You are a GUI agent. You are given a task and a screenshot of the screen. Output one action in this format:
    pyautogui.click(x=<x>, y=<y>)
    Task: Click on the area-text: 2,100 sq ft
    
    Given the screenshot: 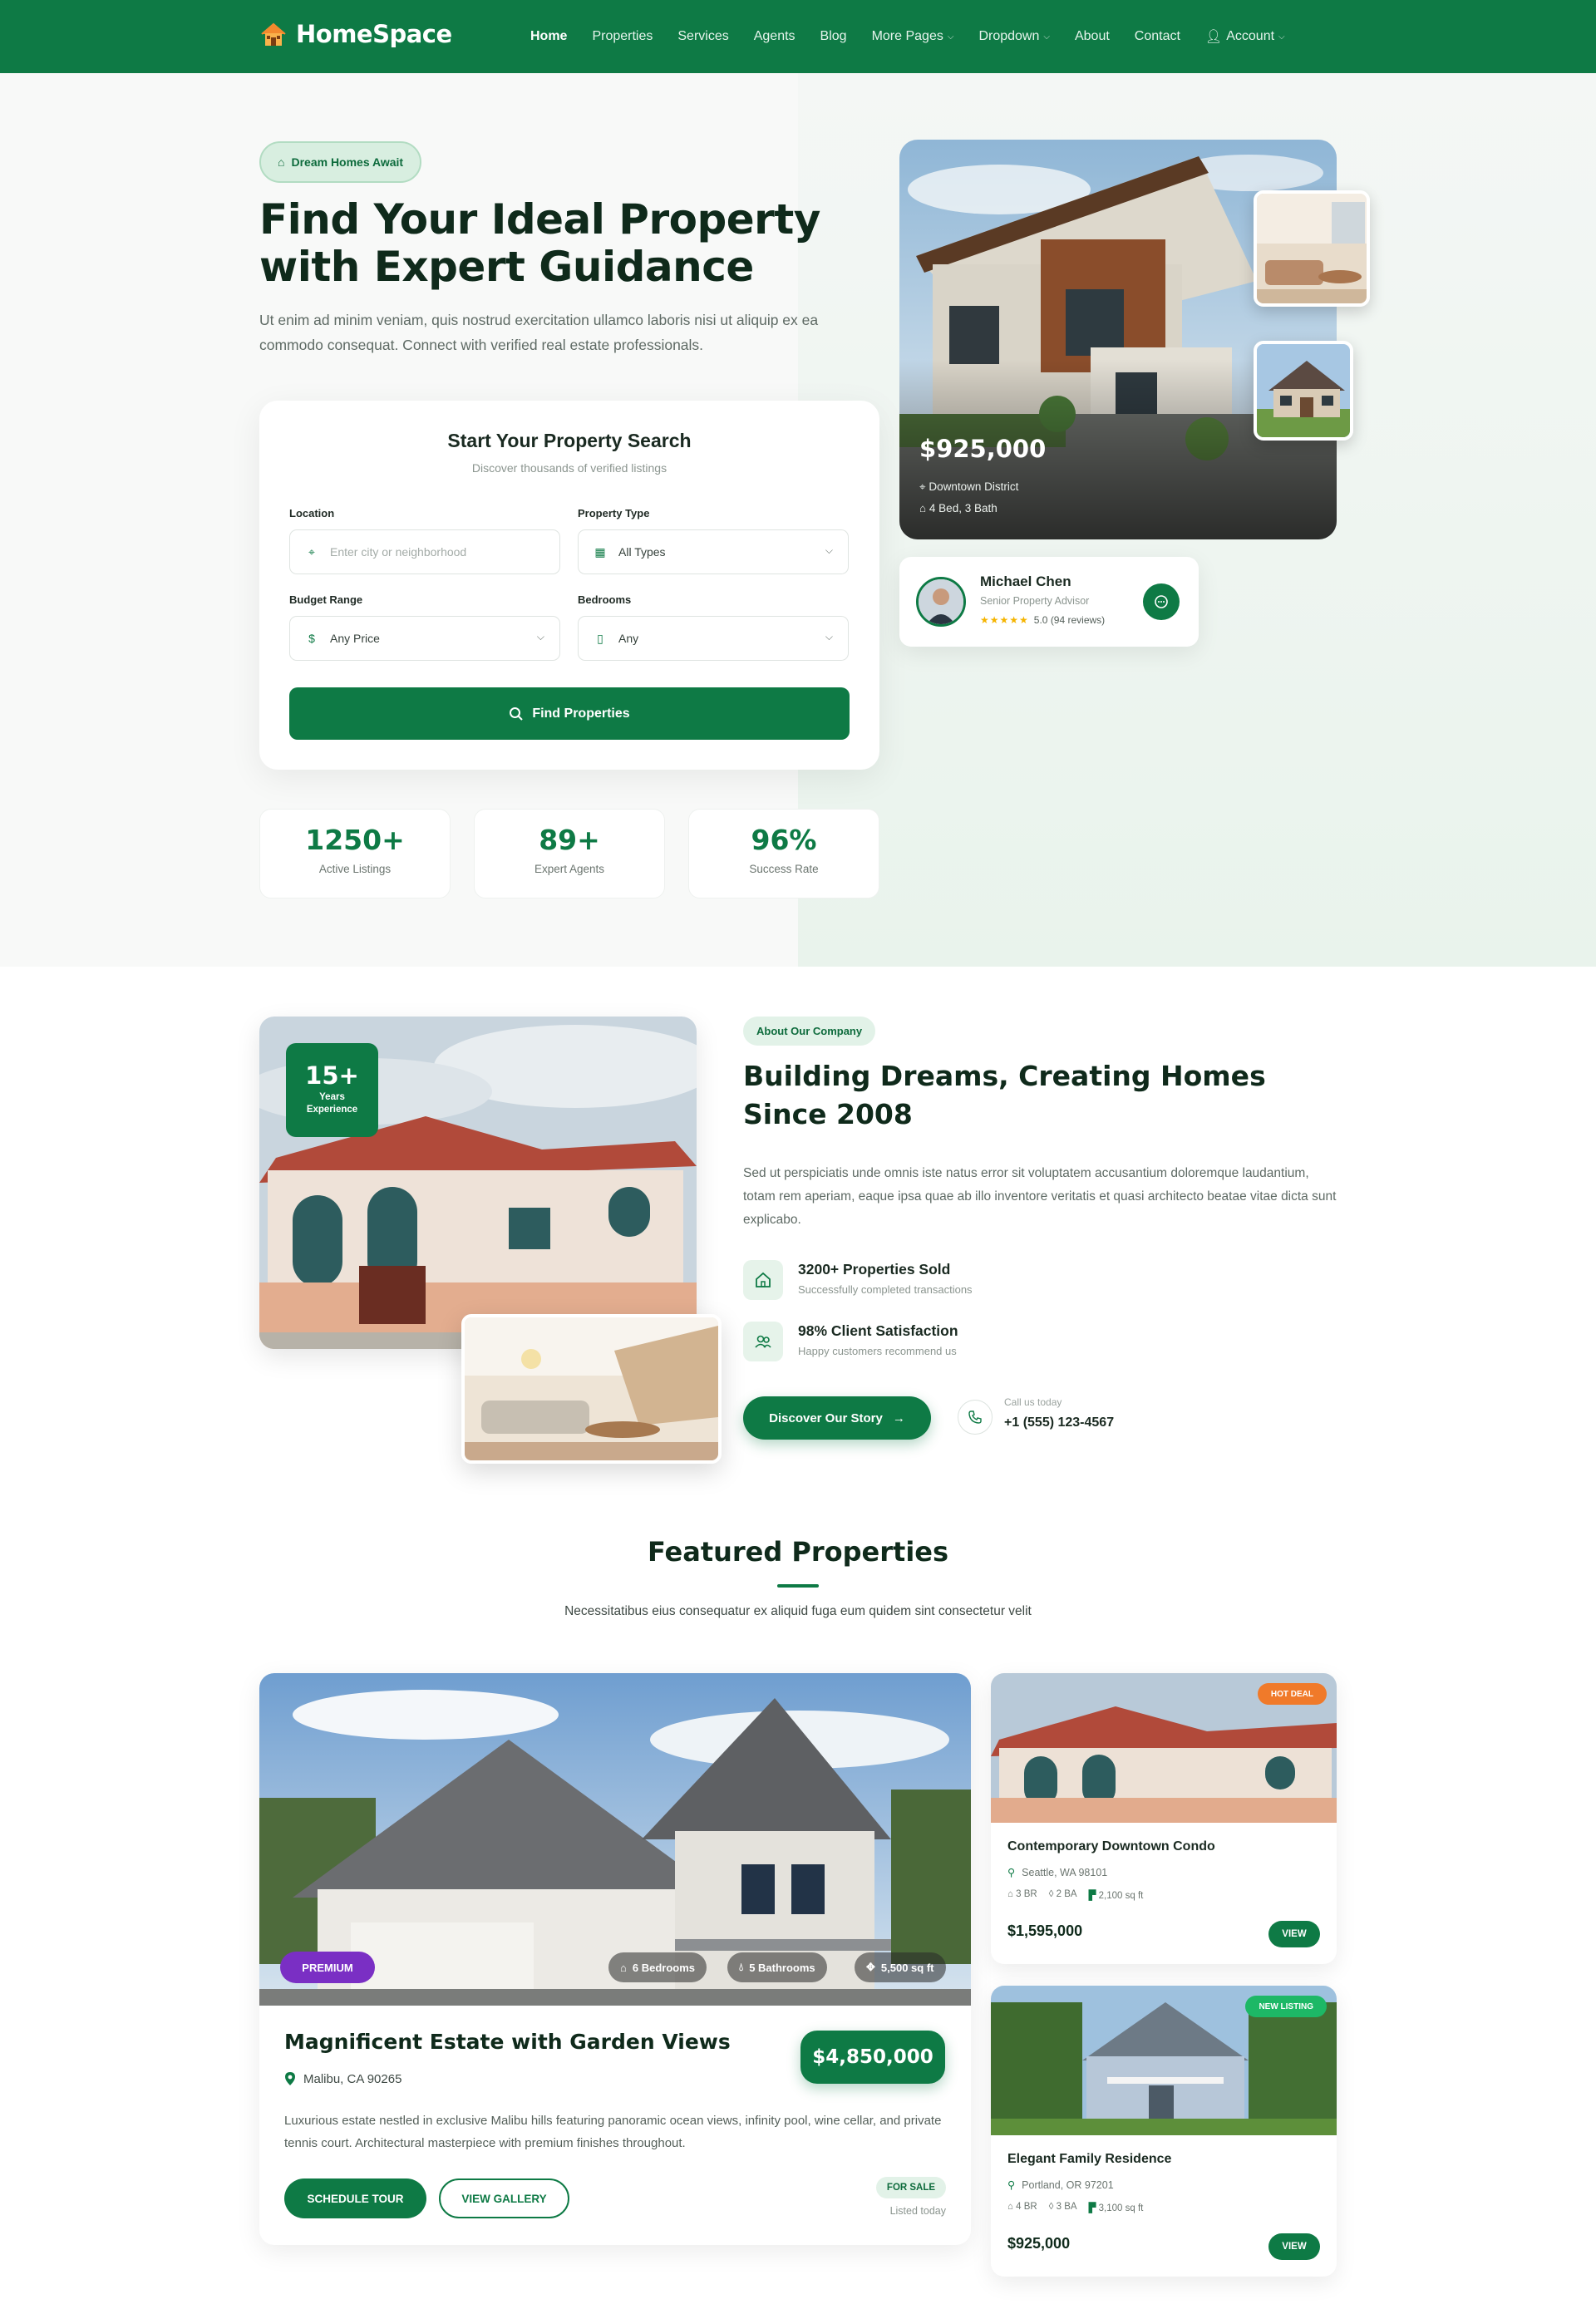 What is the action you would take?
    pyautogui.click(x=1121, y=1896)
    